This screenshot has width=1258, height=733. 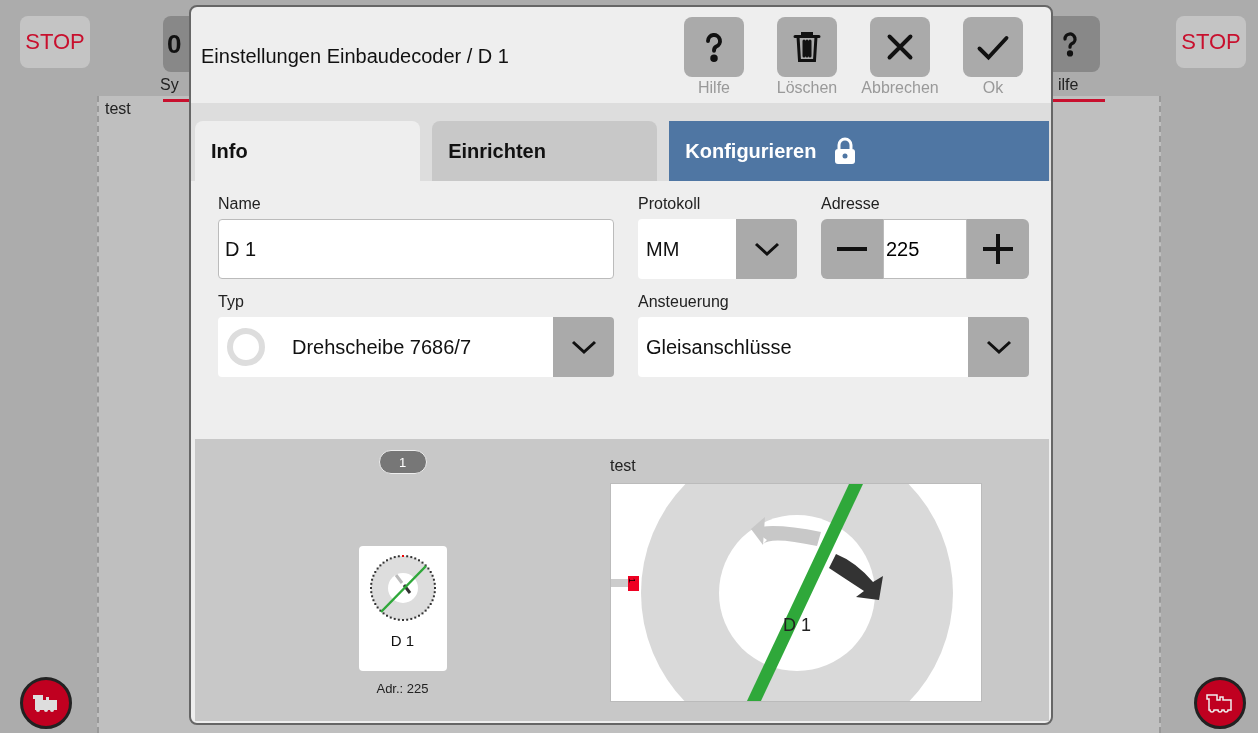 I want to click on address-label: Adr.: 225, so click(x=402, y=688).